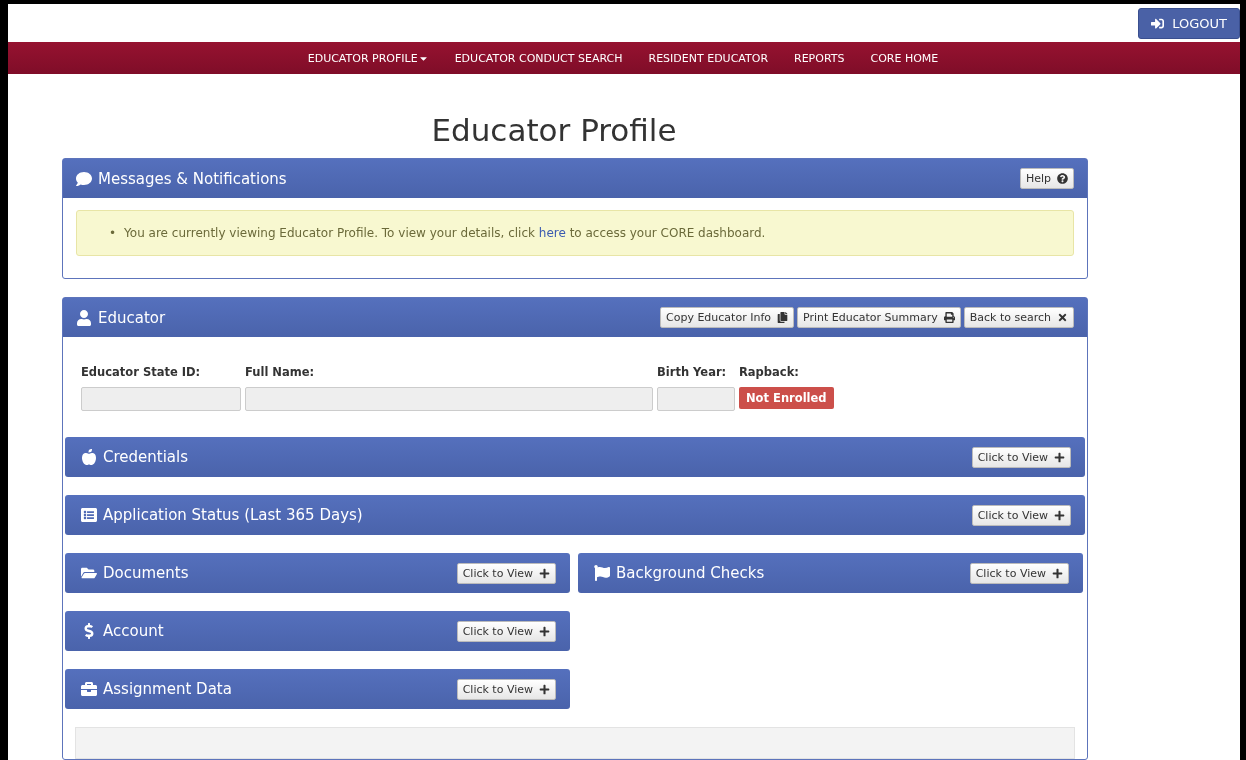 This screenshot has width=1246, height=760. Describe the element at coordinates (368, 58) in the screenshot. I see `nav-link: EDUCATOR PROFILE` at that location.